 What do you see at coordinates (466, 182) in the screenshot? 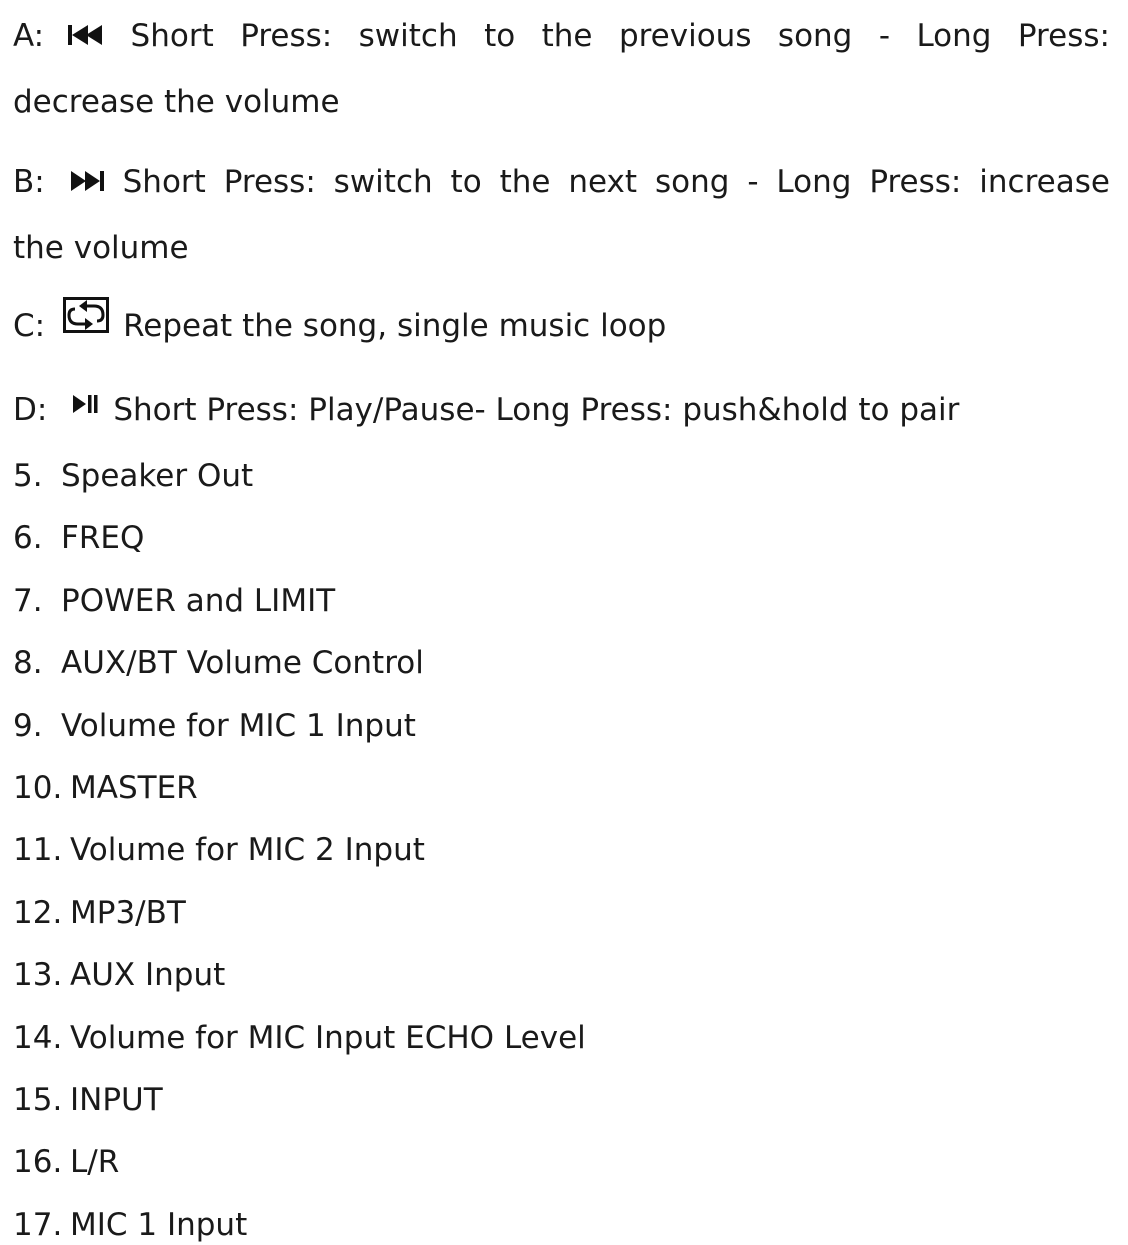
I see `control-b-word: to` at bounding box center [466, 182].